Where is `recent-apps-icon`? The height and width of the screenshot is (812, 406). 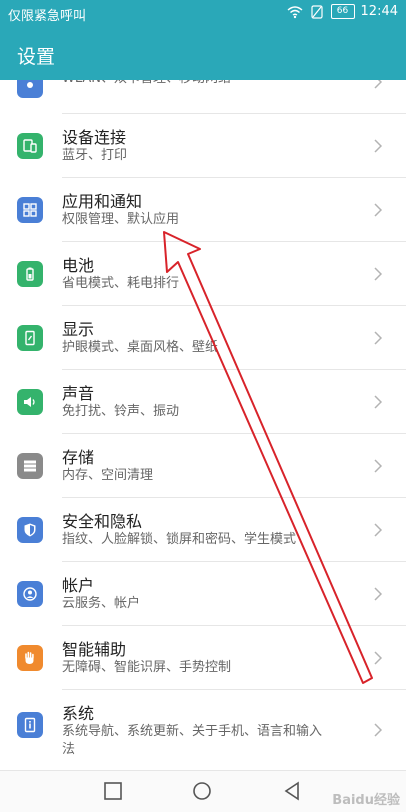 recent-apps-icon is located at coordinates (113, 791).